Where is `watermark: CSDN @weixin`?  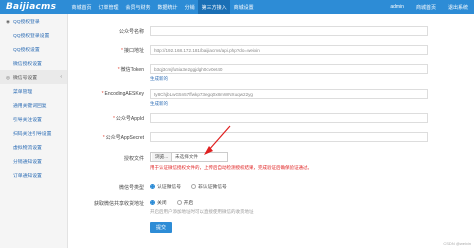 watermark: CSDN @weixin is located at coordinates (457, 243).